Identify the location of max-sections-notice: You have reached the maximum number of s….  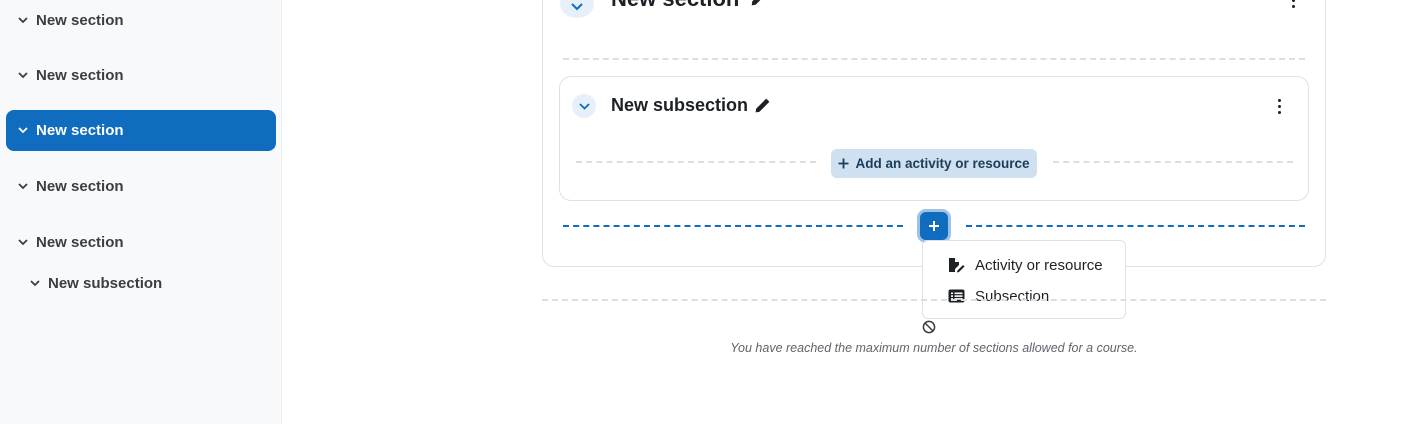
(934, 348).